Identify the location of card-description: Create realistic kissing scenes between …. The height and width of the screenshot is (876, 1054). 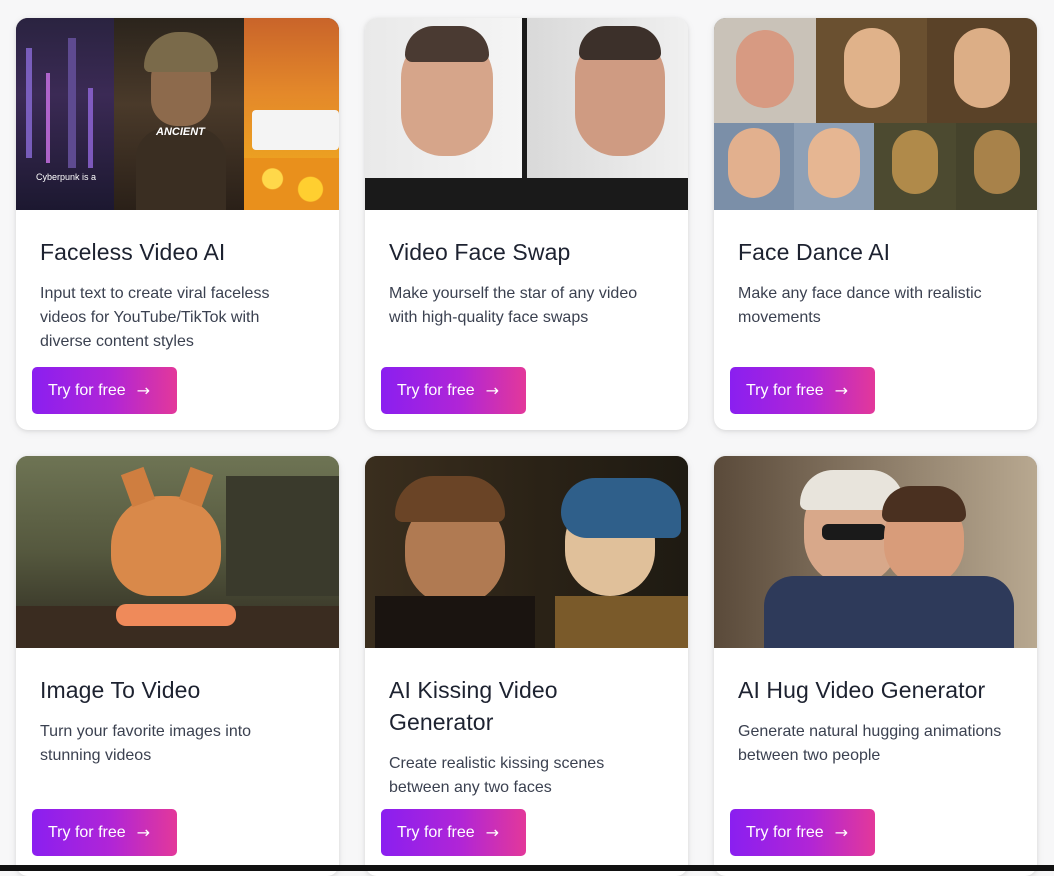
(497, 775).